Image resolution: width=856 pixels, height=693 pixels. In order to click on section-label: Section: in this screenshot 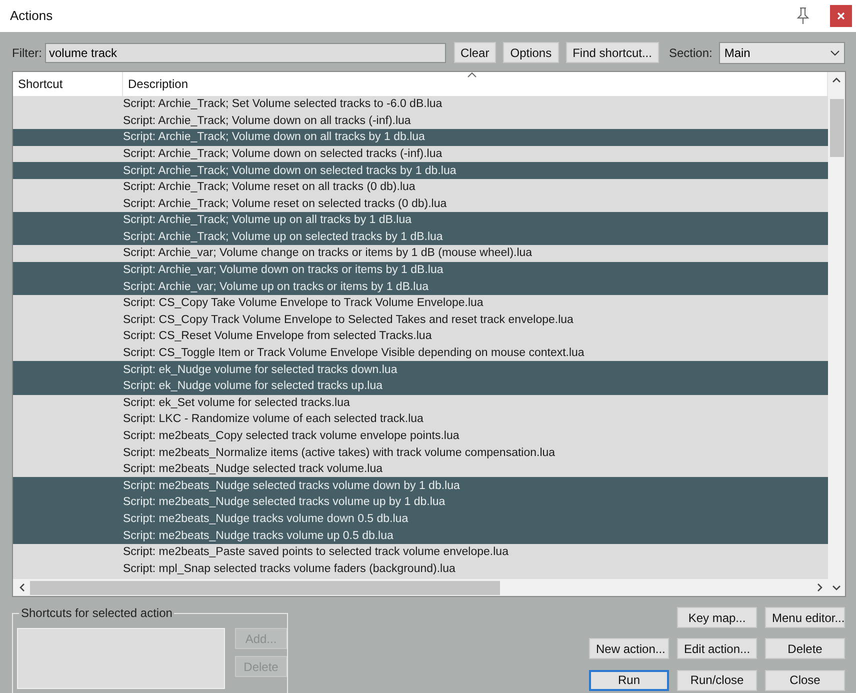, I will do `click(690, 53)`.